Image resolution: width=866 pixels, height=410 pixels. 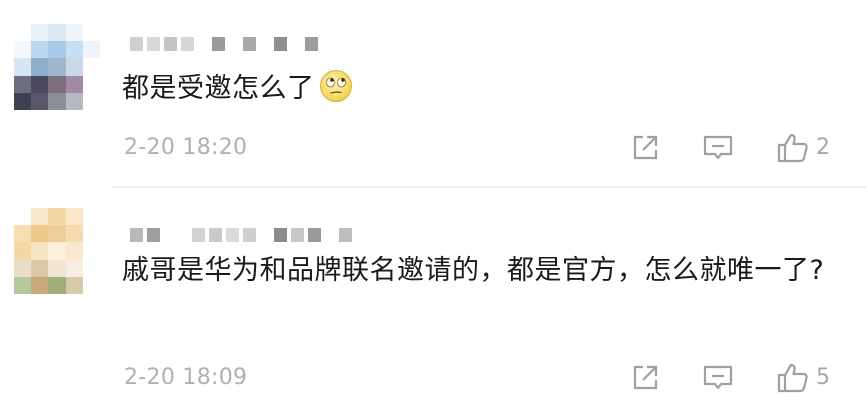 What do you see at coordinates (335, 86) in the screenshot?
I see `eye-roll-emoji-icon` at bounding box center [335, 86].